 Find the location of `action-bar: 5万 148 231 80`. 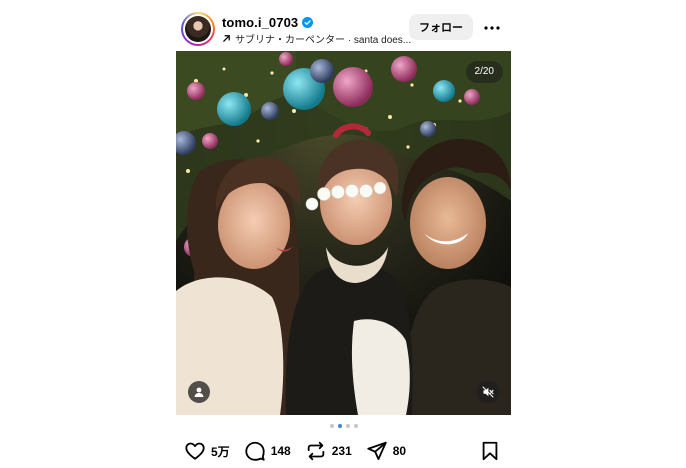

action-bar: 5万 148 231 80 is located at coordinates (302, 451).